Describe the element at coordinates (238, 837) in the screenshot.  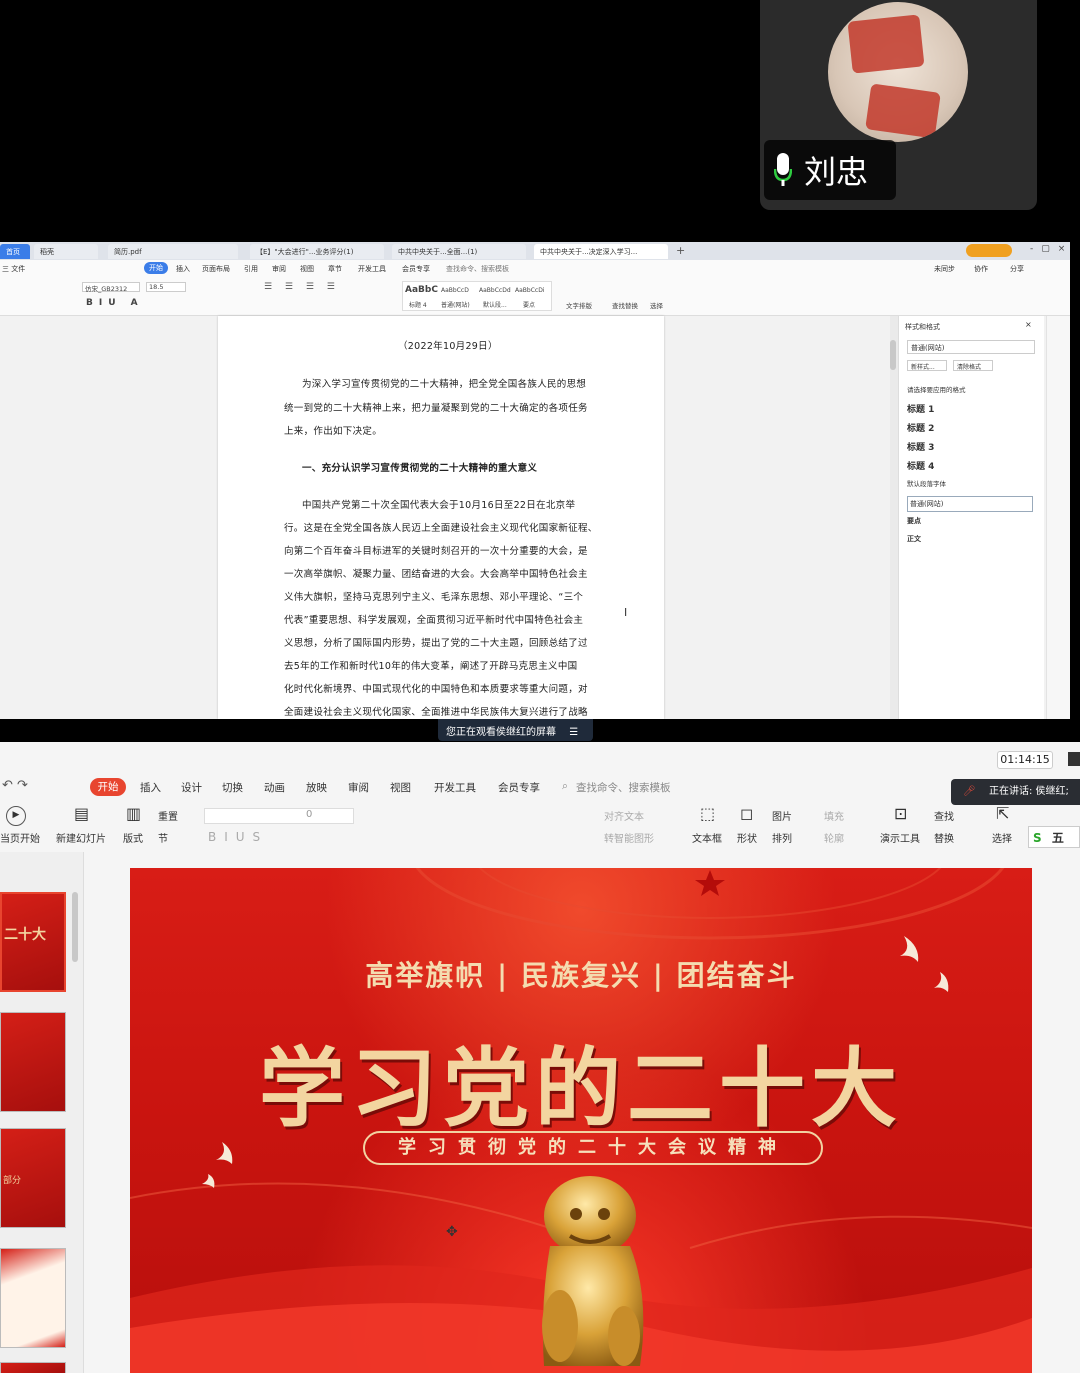
I see `font-format-buttons: BIUS` at that location.